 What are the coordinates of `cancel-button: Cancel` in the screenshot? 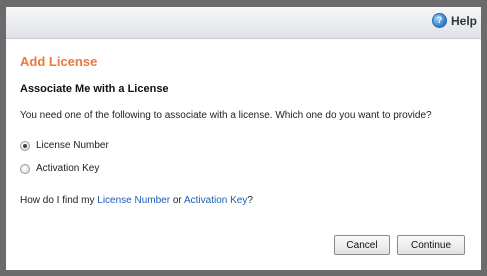 It's located at (362, 245).